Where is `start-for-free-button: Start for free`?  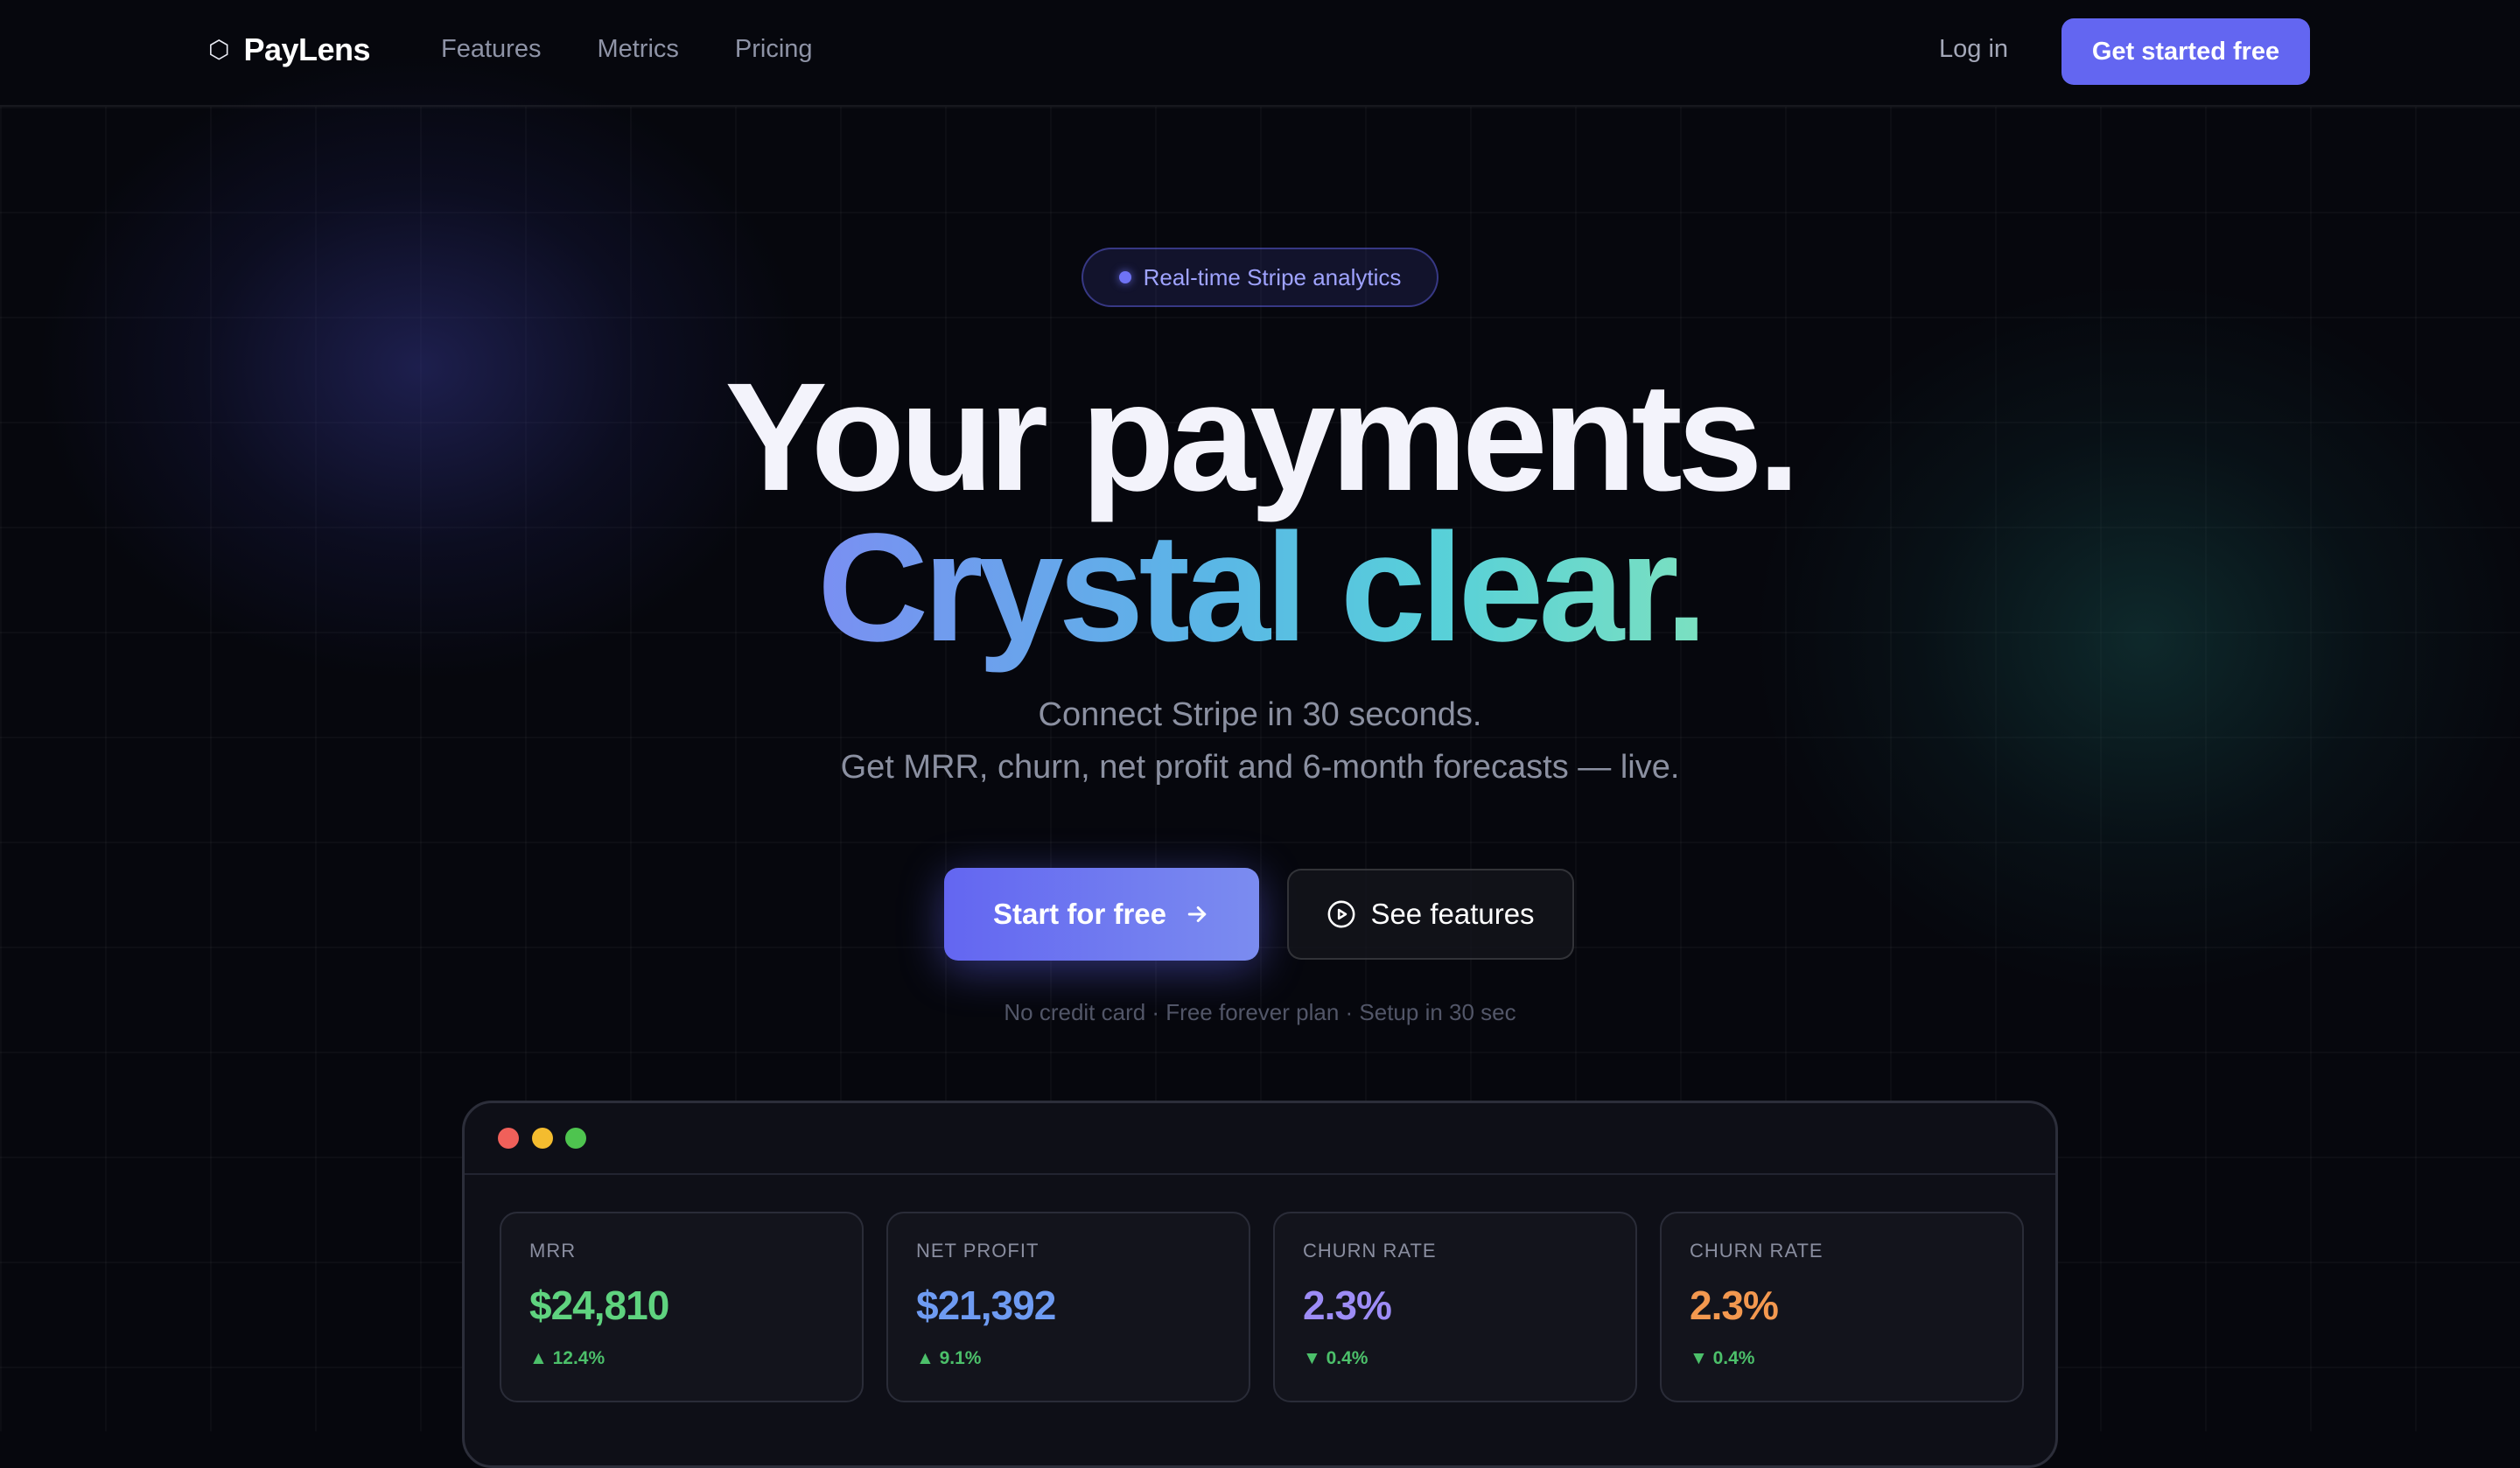 start-for-free-button: Start for free is located at coordinates (1101, 914).